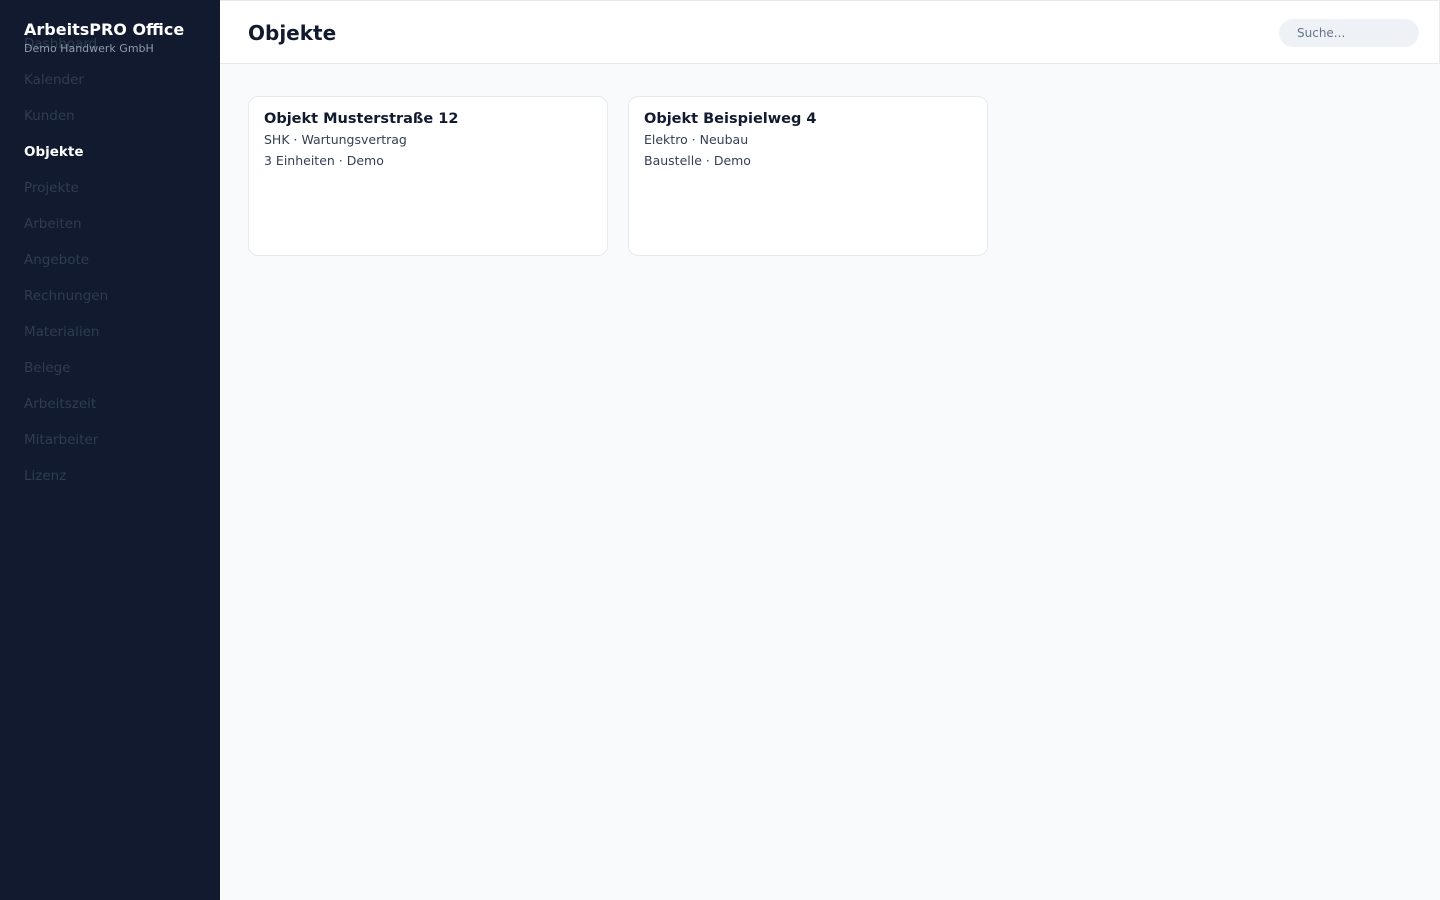 The height and width of the screenshot is (900, 1440). I want to click on object-card-title: Objekt Musterstraße 12, so click(361, 119).